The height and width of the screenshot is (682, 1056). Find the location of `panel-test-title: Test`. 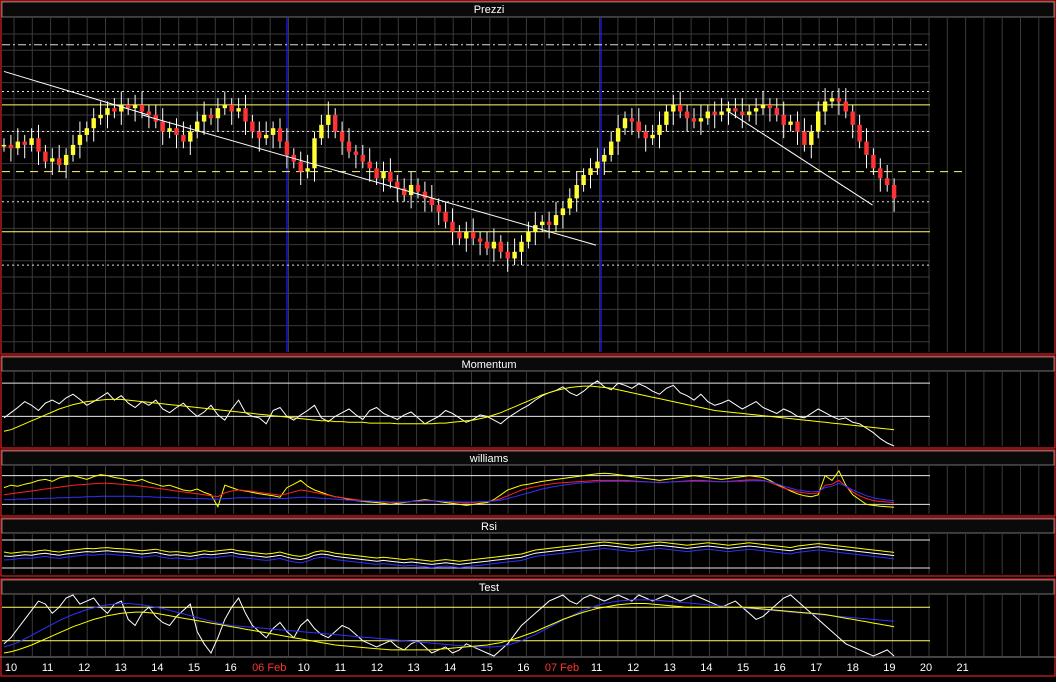

panel-test-title: Test is located at coordinates (489, 588).